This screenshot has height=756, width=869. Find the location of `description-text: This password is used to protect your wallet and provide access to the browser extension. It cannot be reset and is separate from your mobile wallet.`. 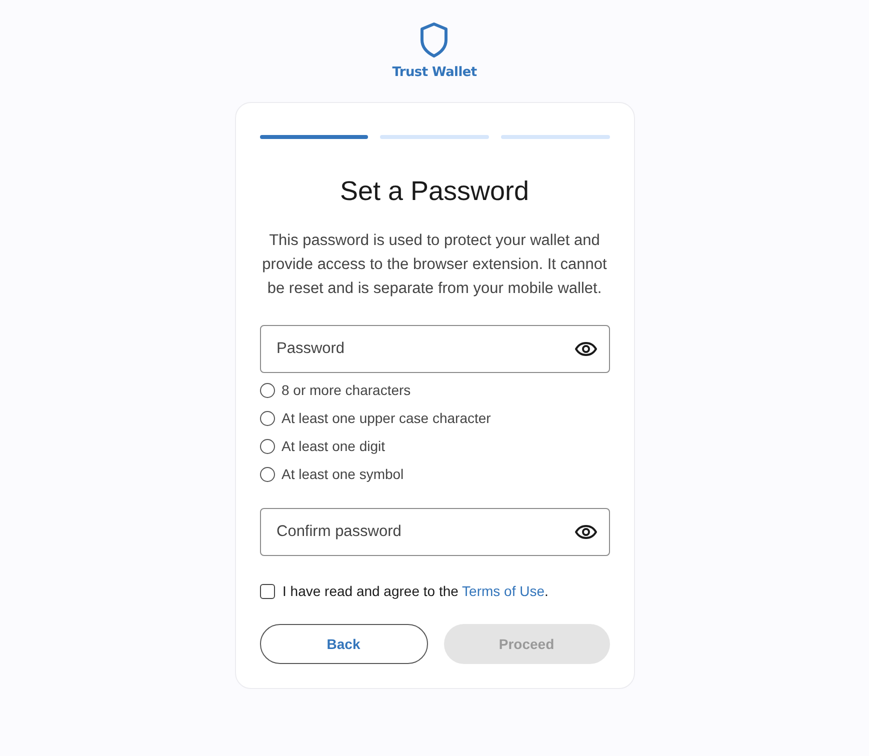

description-text: This password is used to protect your wallet and provide access to the browser extension. It cannot be reset and is separate from your mobile wallet. is located at coordinates (434, 265).